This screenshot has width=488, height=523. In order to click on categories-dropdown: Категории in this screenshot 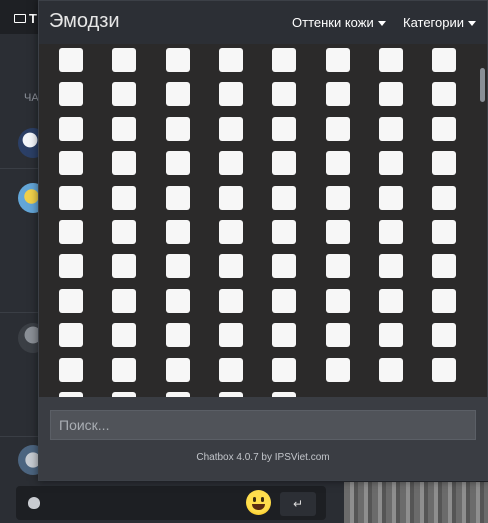, I will do `click(439, 22)`.